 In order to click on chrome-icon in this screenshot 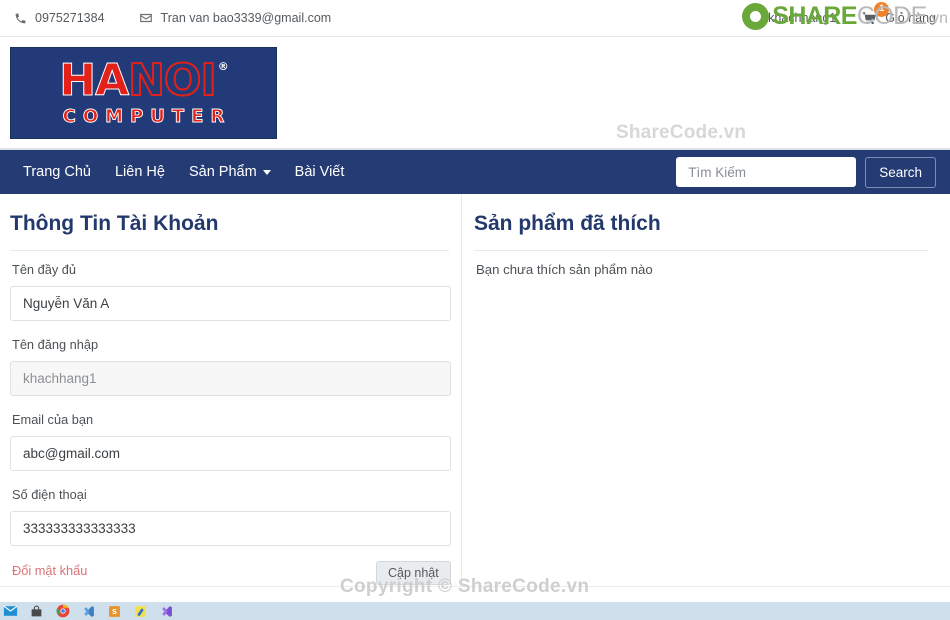, I will do `click(62, 611)`.